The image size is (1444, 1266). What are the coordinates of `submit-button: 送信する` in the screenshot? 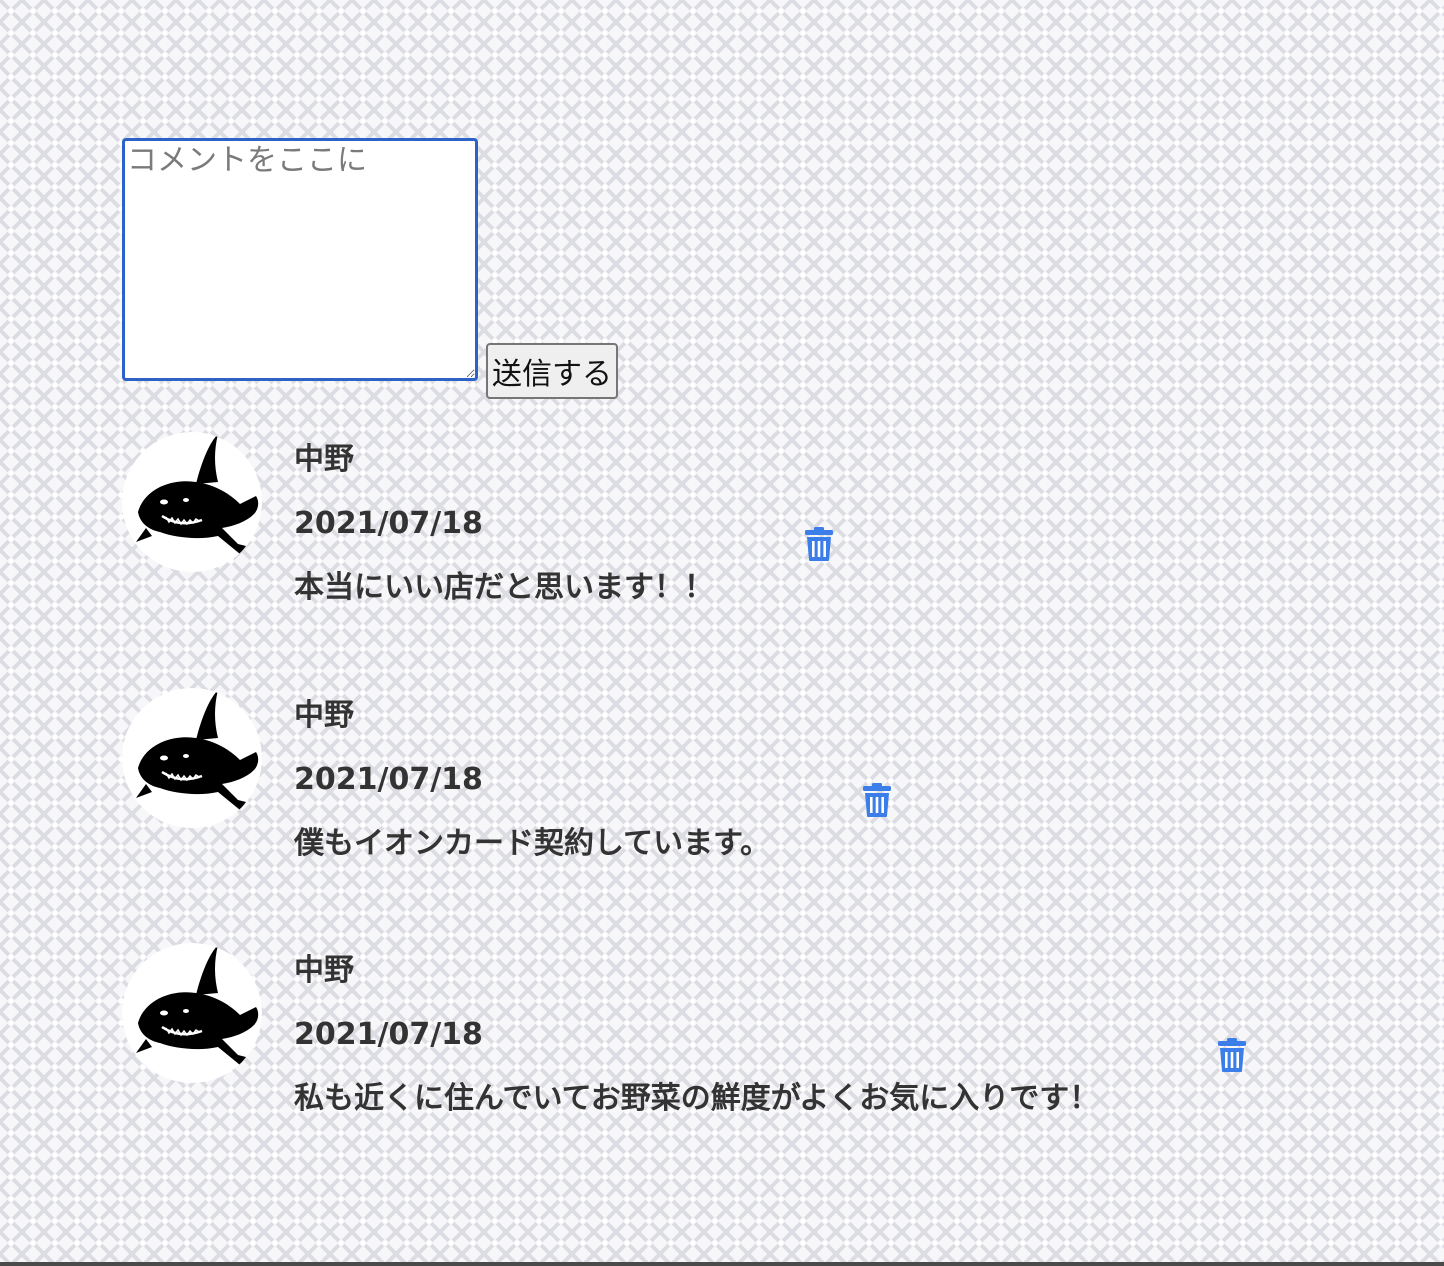 It's located at (552, 371).